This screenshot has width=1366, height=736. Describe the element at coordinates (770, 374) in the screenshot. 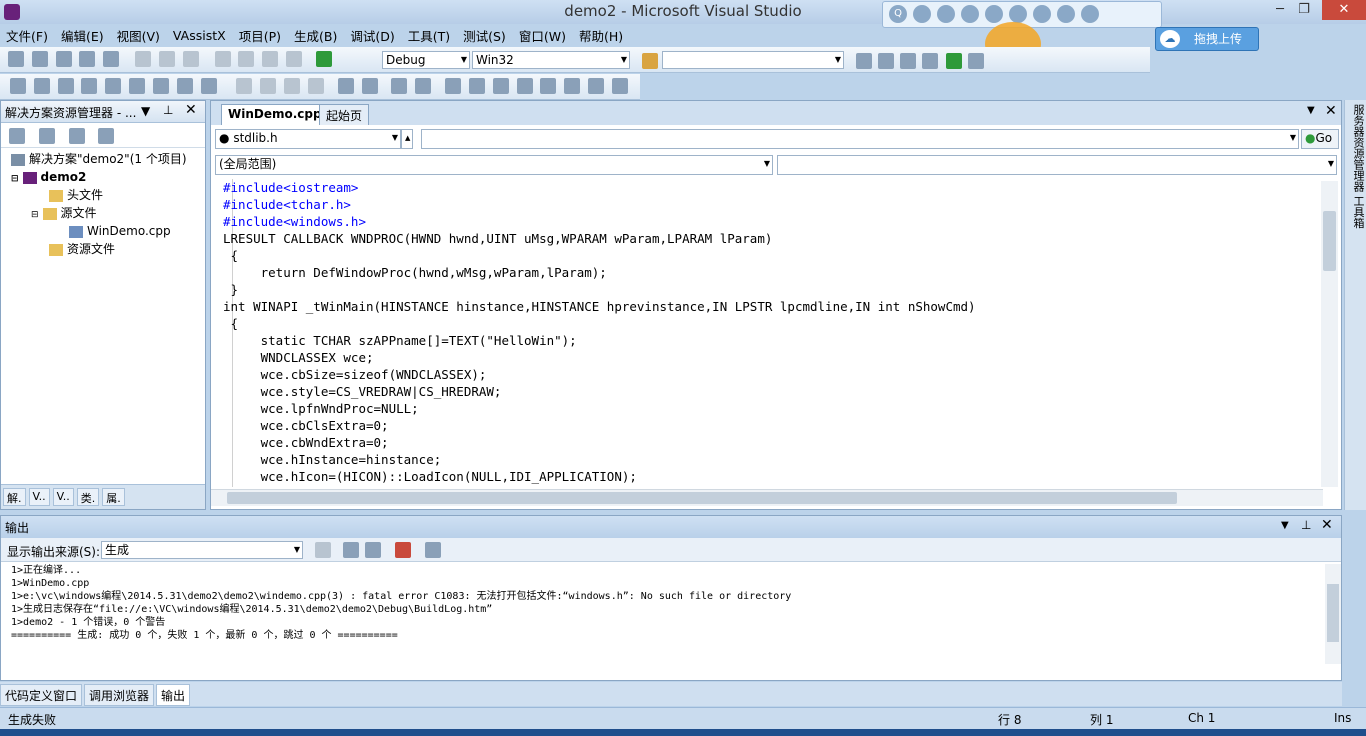

I see `code-line: wce.cbSize=sizeof(WNDCLASSEX);` at that location.